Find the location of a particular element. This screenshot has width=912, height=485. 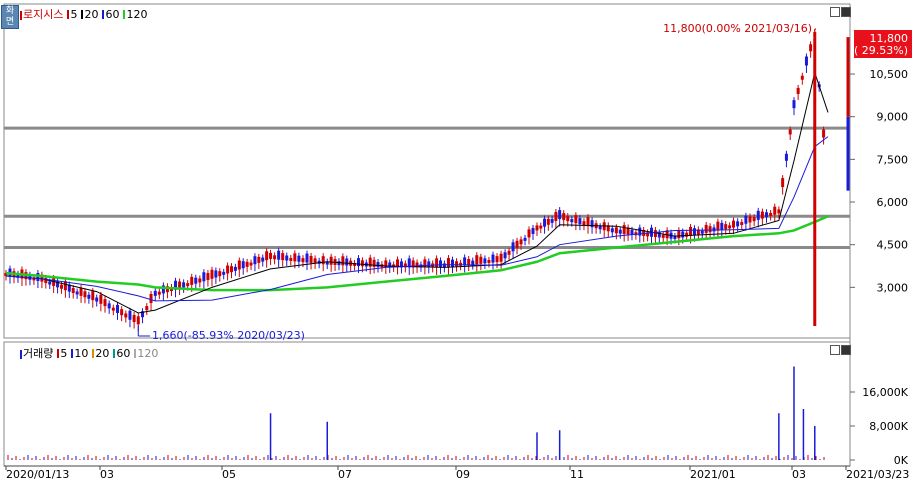

x-tick-label: 2021/01 is located at coordinates (713, 474).